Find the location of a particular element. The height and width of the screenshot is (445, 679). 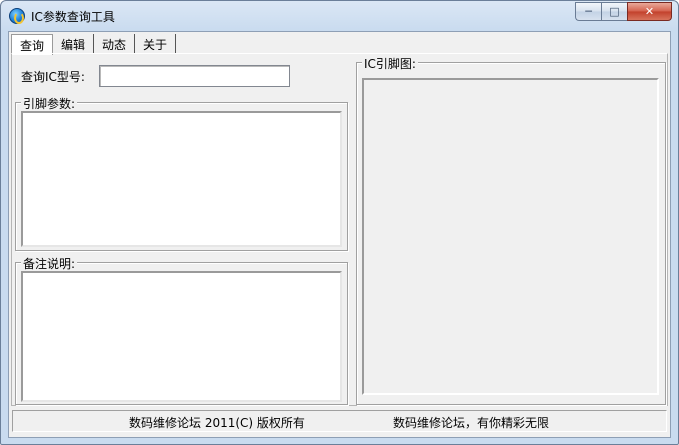

tab-dynamic: 动态 is located at coordinates (115, 44).